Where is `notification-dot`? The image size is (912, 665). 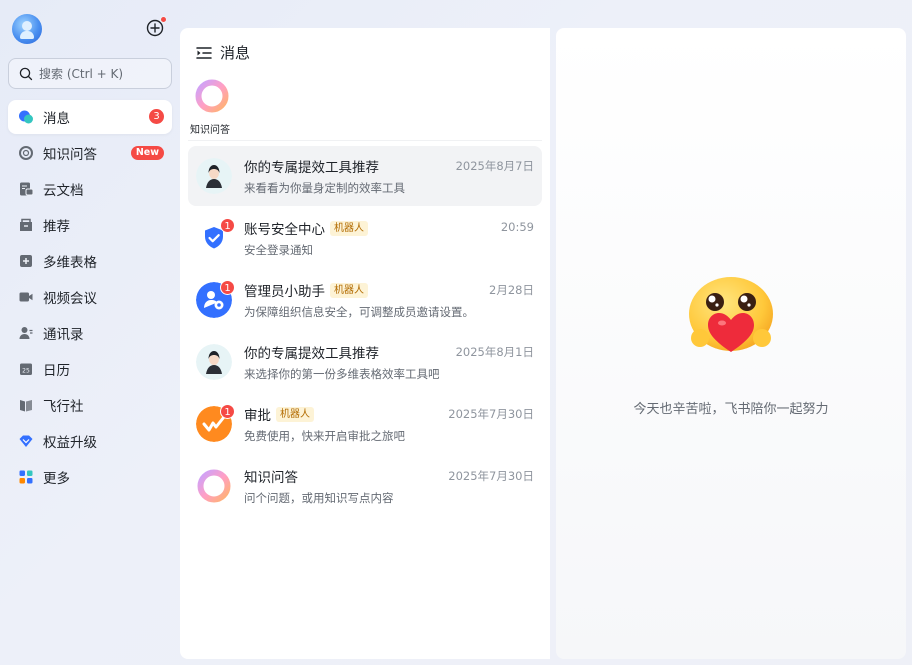
notification-dot is located at coordinates (163, 19).